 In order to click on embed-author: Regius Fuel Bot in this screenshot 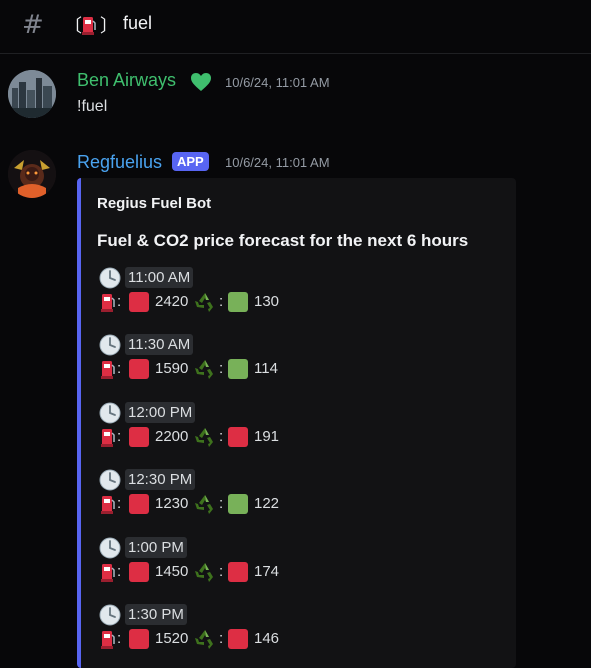, I will do `click(154, 203)`.